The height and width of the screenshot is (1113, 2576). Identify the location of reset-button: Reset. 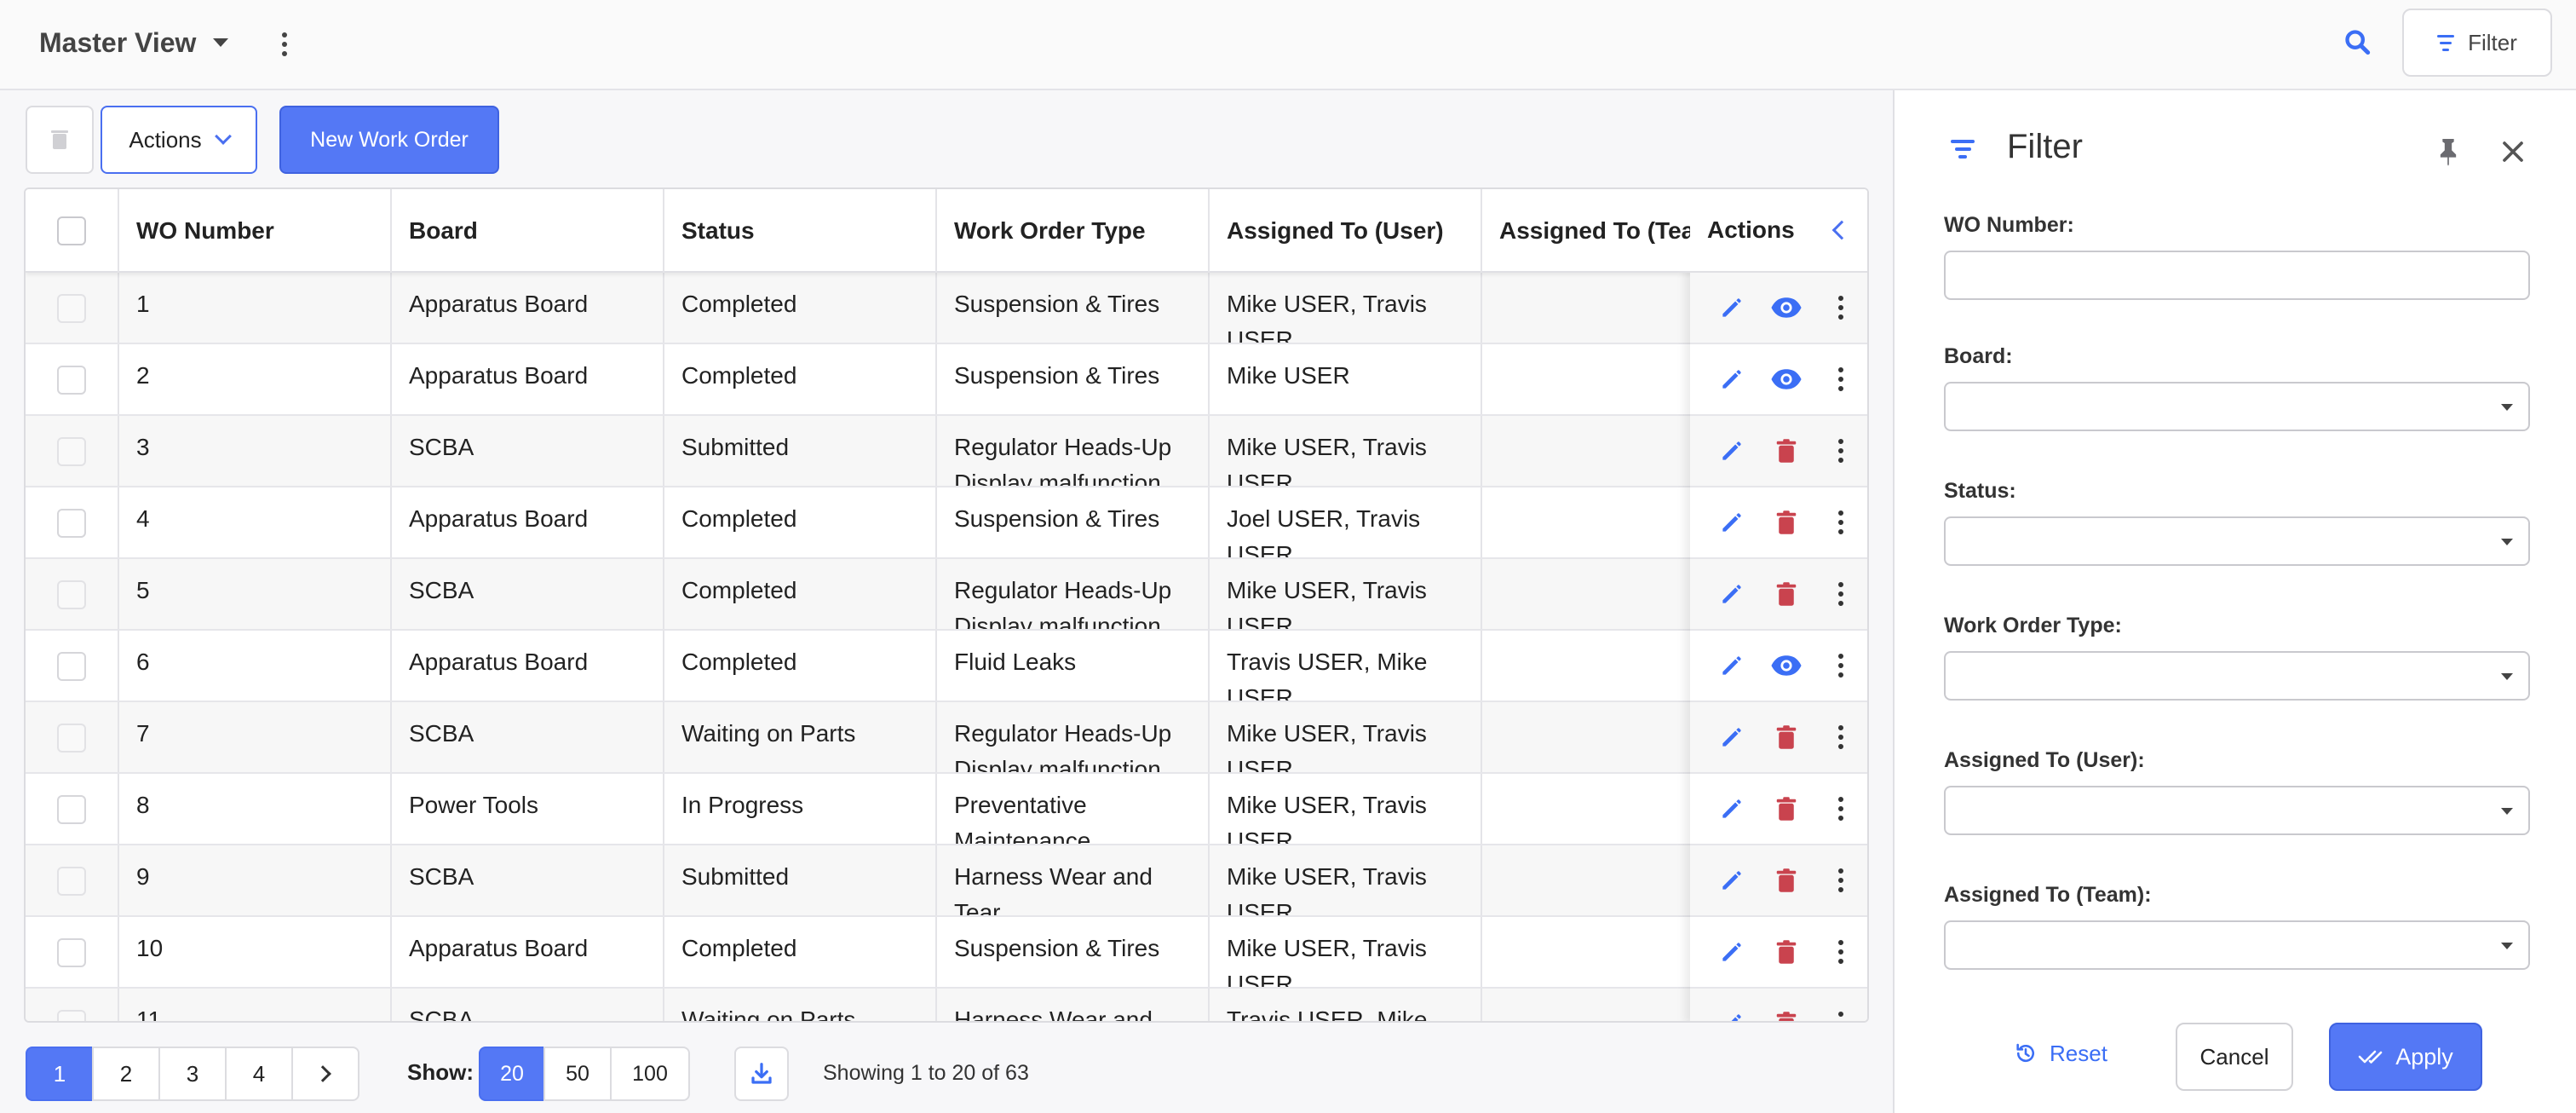
(2061, 1053).